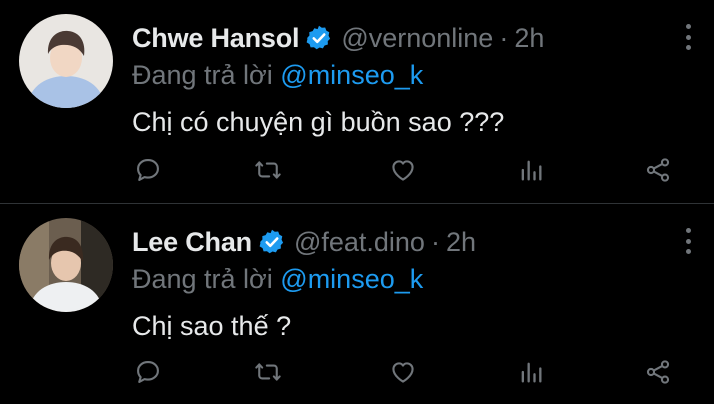 The width and height of the screenshot is (714, 404). I want to click on author-name: Chwe Hansol, so click(216, 38).